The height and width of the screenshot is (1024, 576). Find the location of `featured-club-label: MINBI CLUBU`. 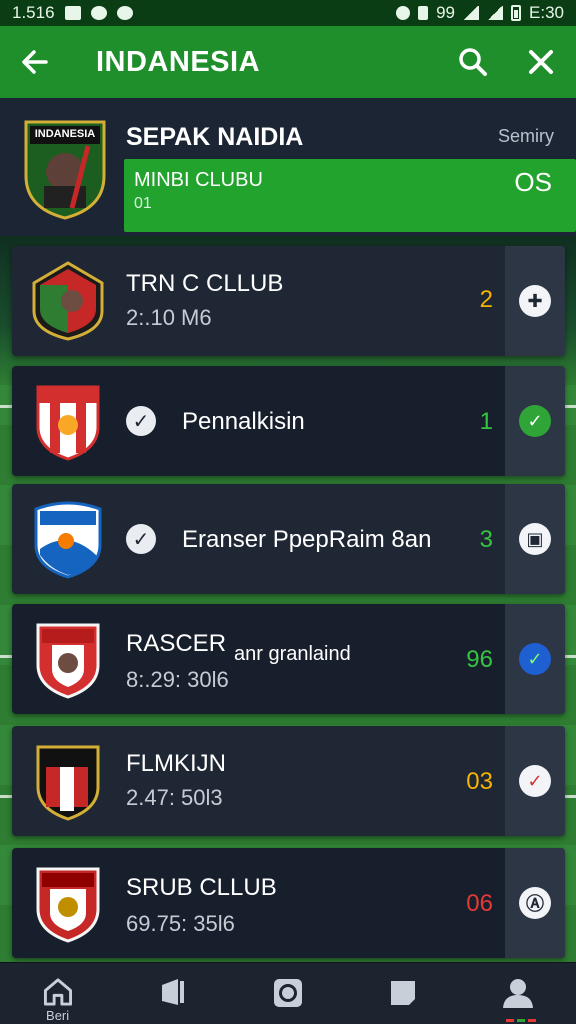

featured-club-label: MINBI CLUBU is located at coordinates (198, 180).